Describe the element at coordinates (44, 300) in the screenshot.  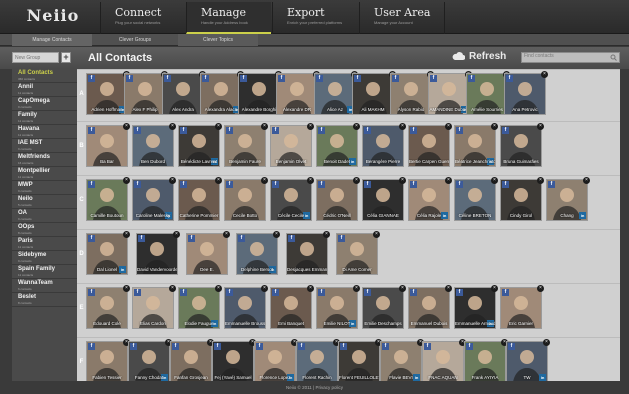
I see `sidebar-group-item: Beslet 8 contacts` at that location.